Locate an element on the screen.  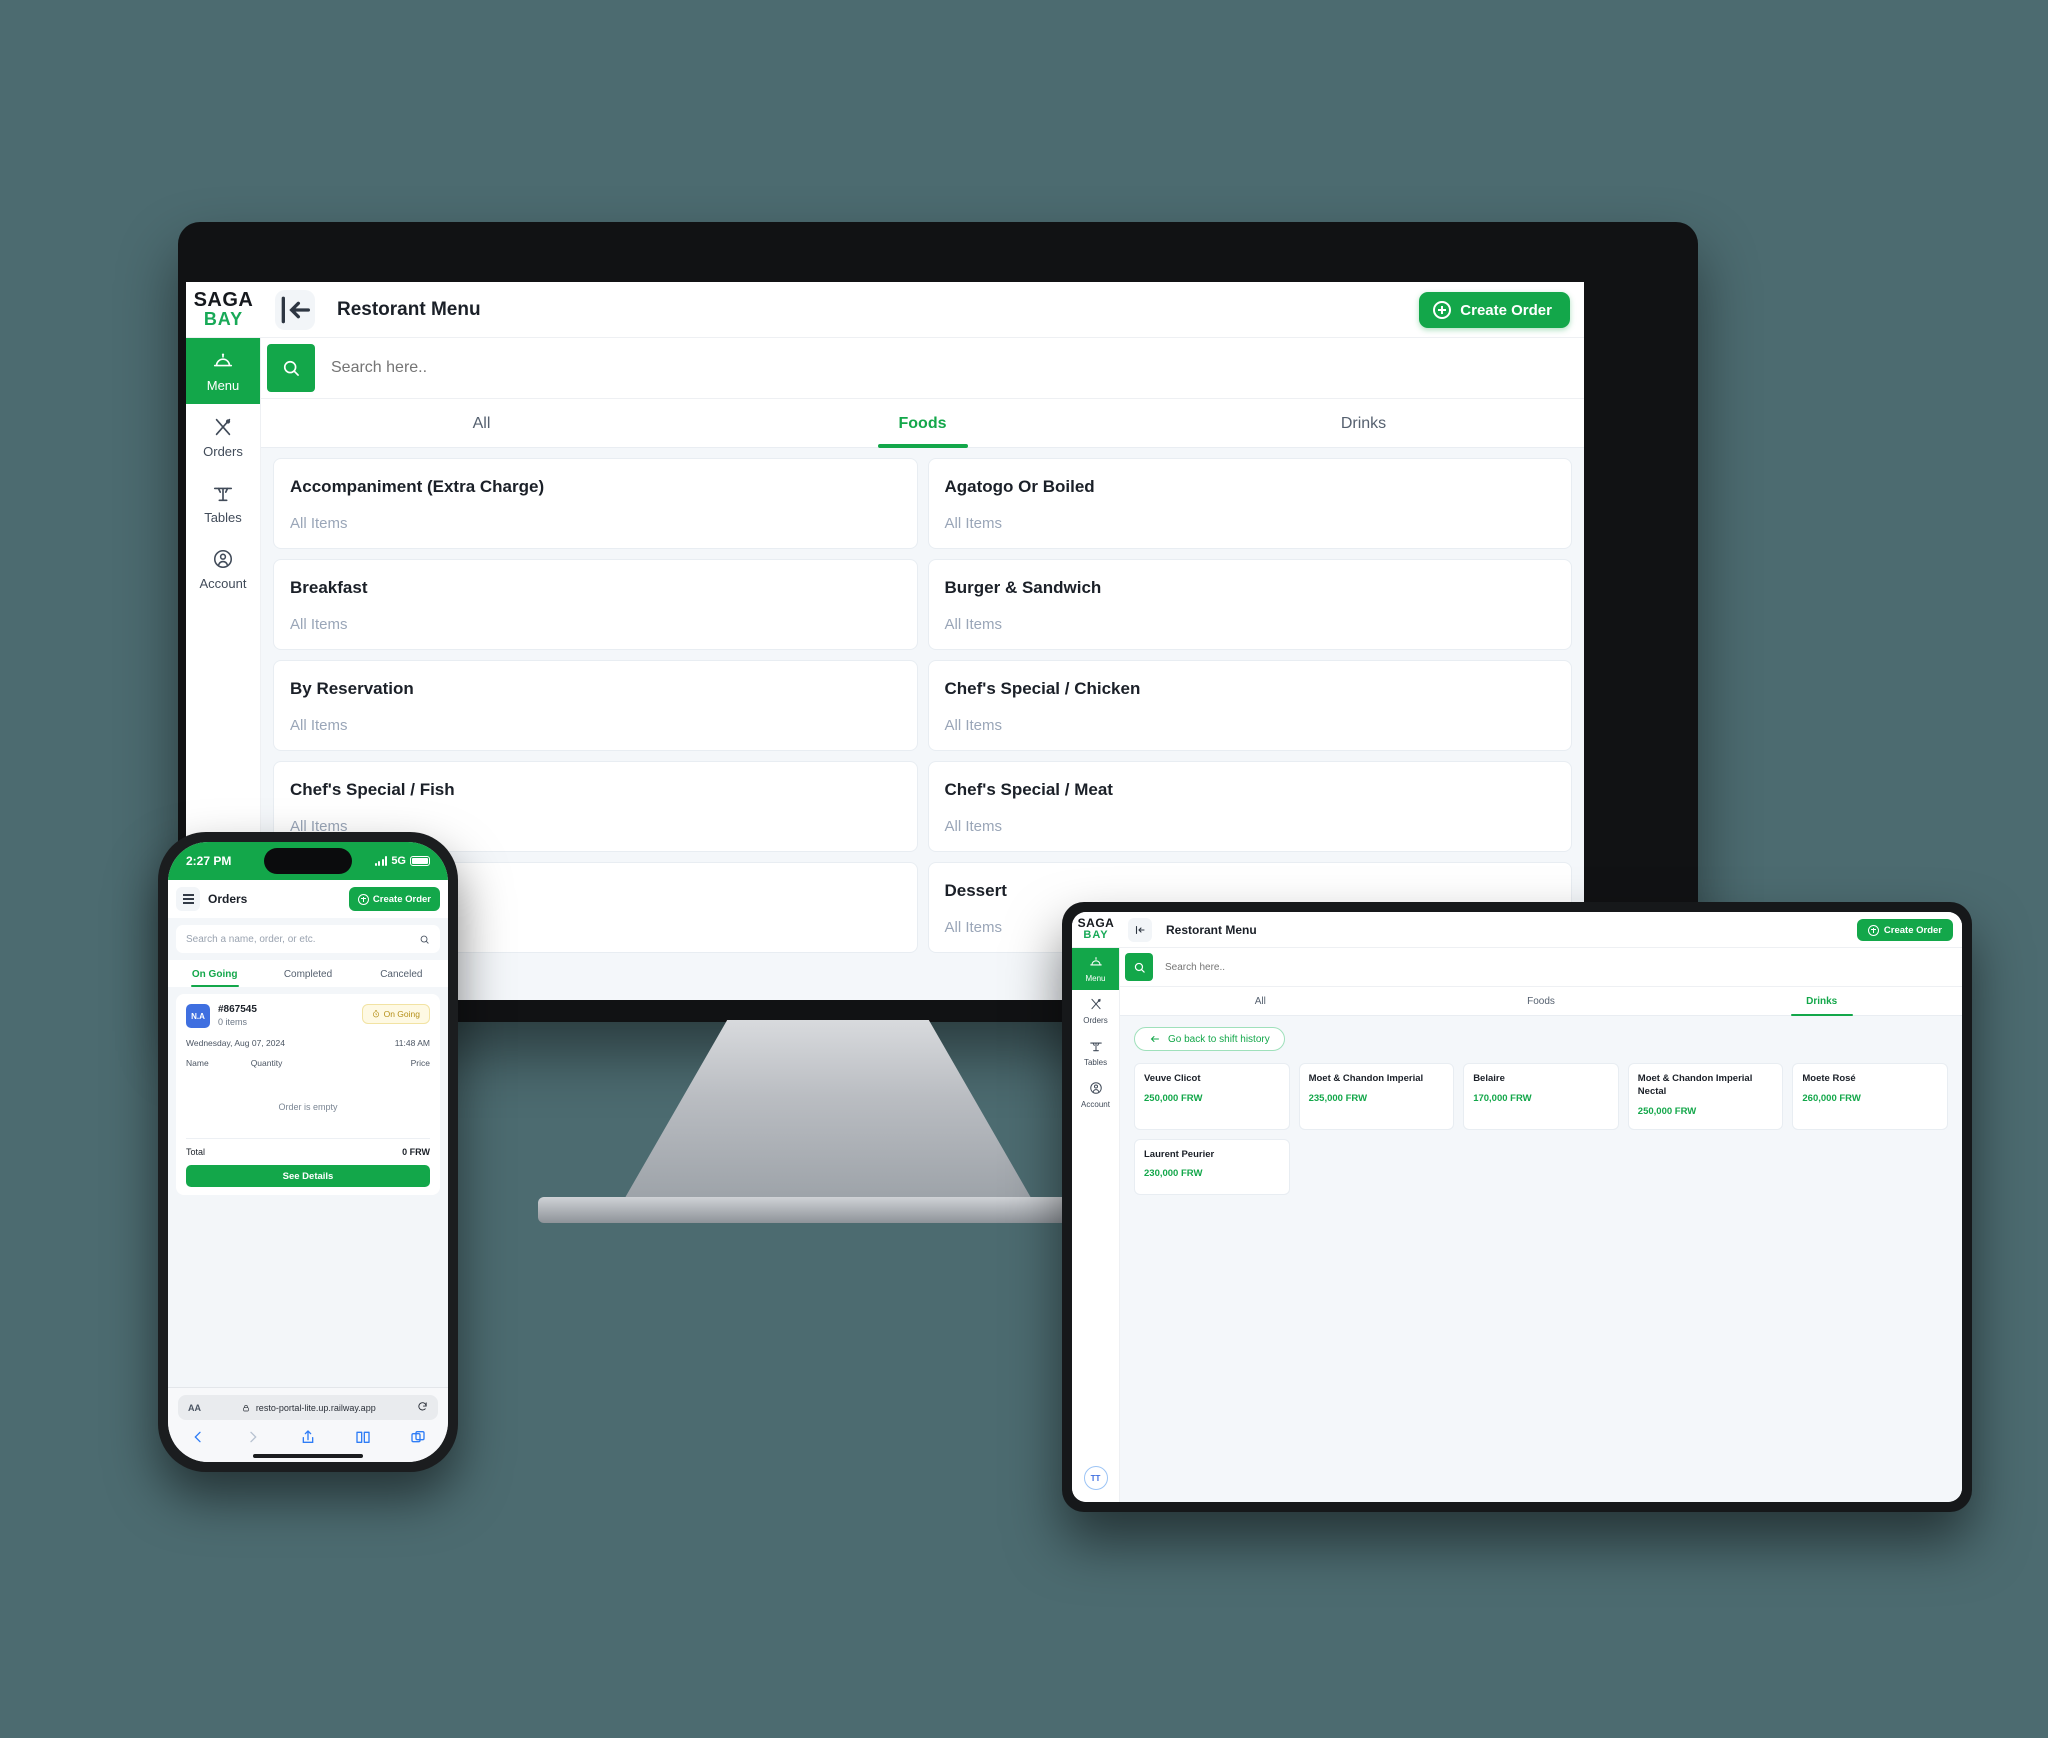
category-card: Agatogo Or Boiled All Items is located at coordinates (1249, 503).